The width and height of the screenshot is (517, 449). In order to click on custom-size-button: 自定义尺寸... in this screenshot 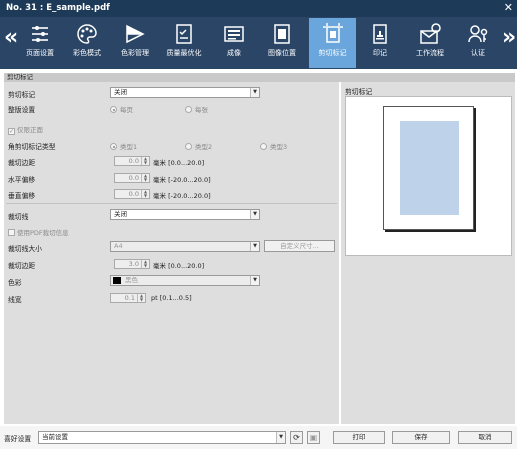, I will do `click(299, 246)`.